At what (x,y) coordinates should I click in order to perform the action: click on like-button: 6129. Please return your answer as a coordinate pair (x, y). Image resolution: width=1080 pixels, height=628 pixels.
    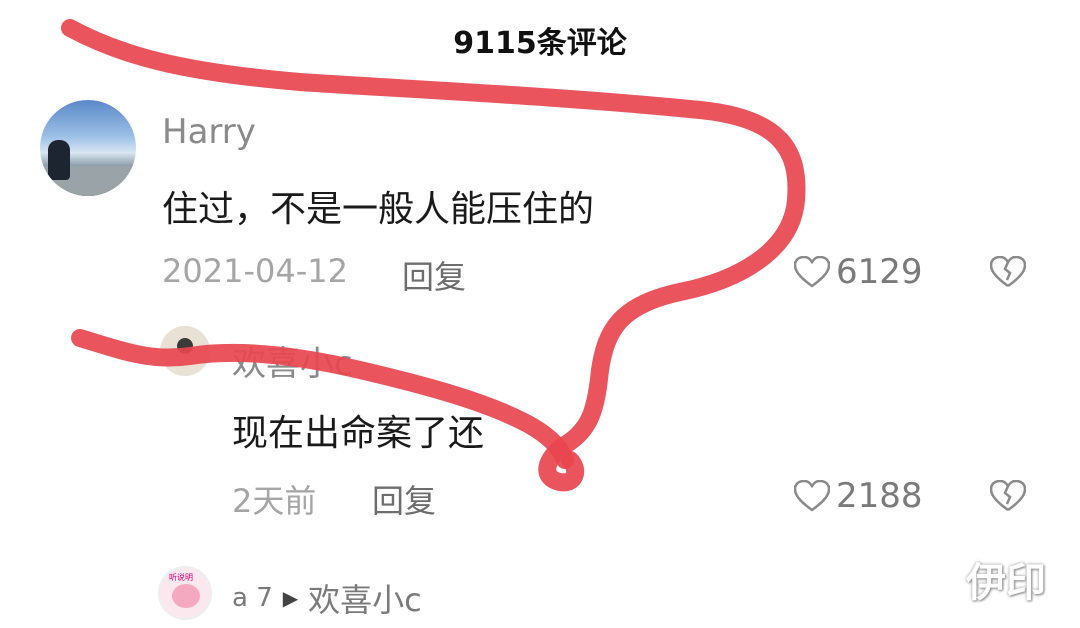
    Looking at the image, I should click on (858, 272).